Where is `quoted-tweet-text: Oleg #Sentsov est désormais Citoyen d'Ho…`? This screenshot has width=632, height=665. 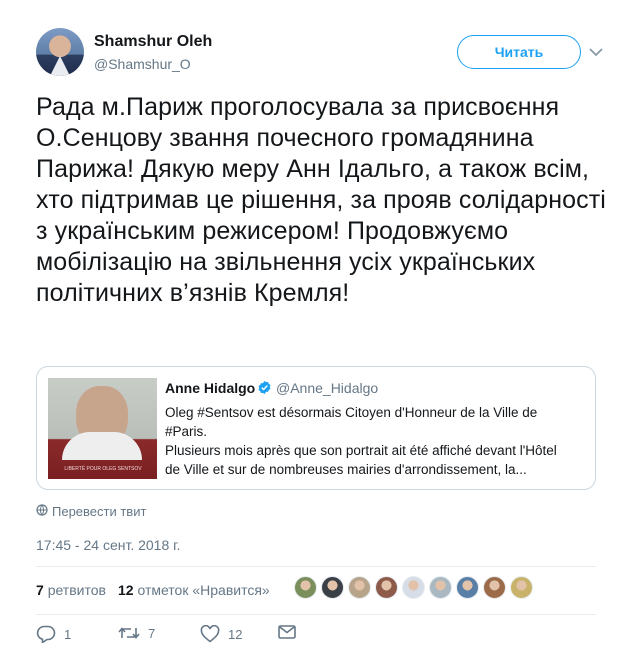 quoted-tweet-text: Oleg #Sentsov est désormais Citoyen d'Ho… is located at coordinates (370, 441).